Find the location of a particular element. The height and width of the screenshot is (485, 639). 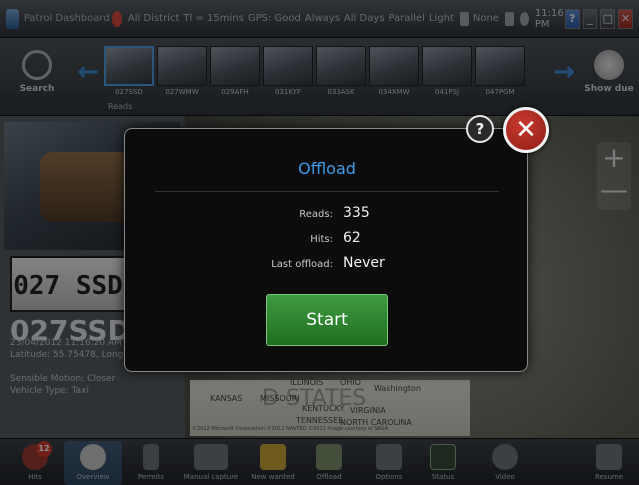

dialog-close-button: ✕ is located at coordinates (526, 130).